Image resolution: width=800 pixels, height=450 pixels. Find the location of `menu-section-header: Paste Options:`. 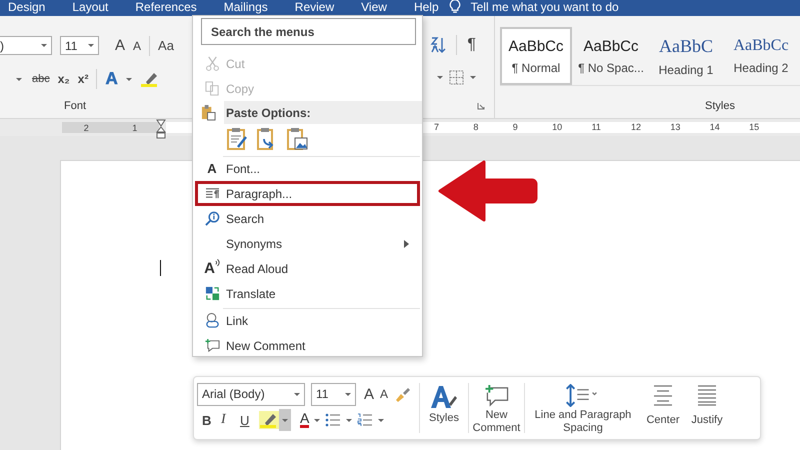

menu-section-header: Paste Options: is located at coordinates (323, 112).